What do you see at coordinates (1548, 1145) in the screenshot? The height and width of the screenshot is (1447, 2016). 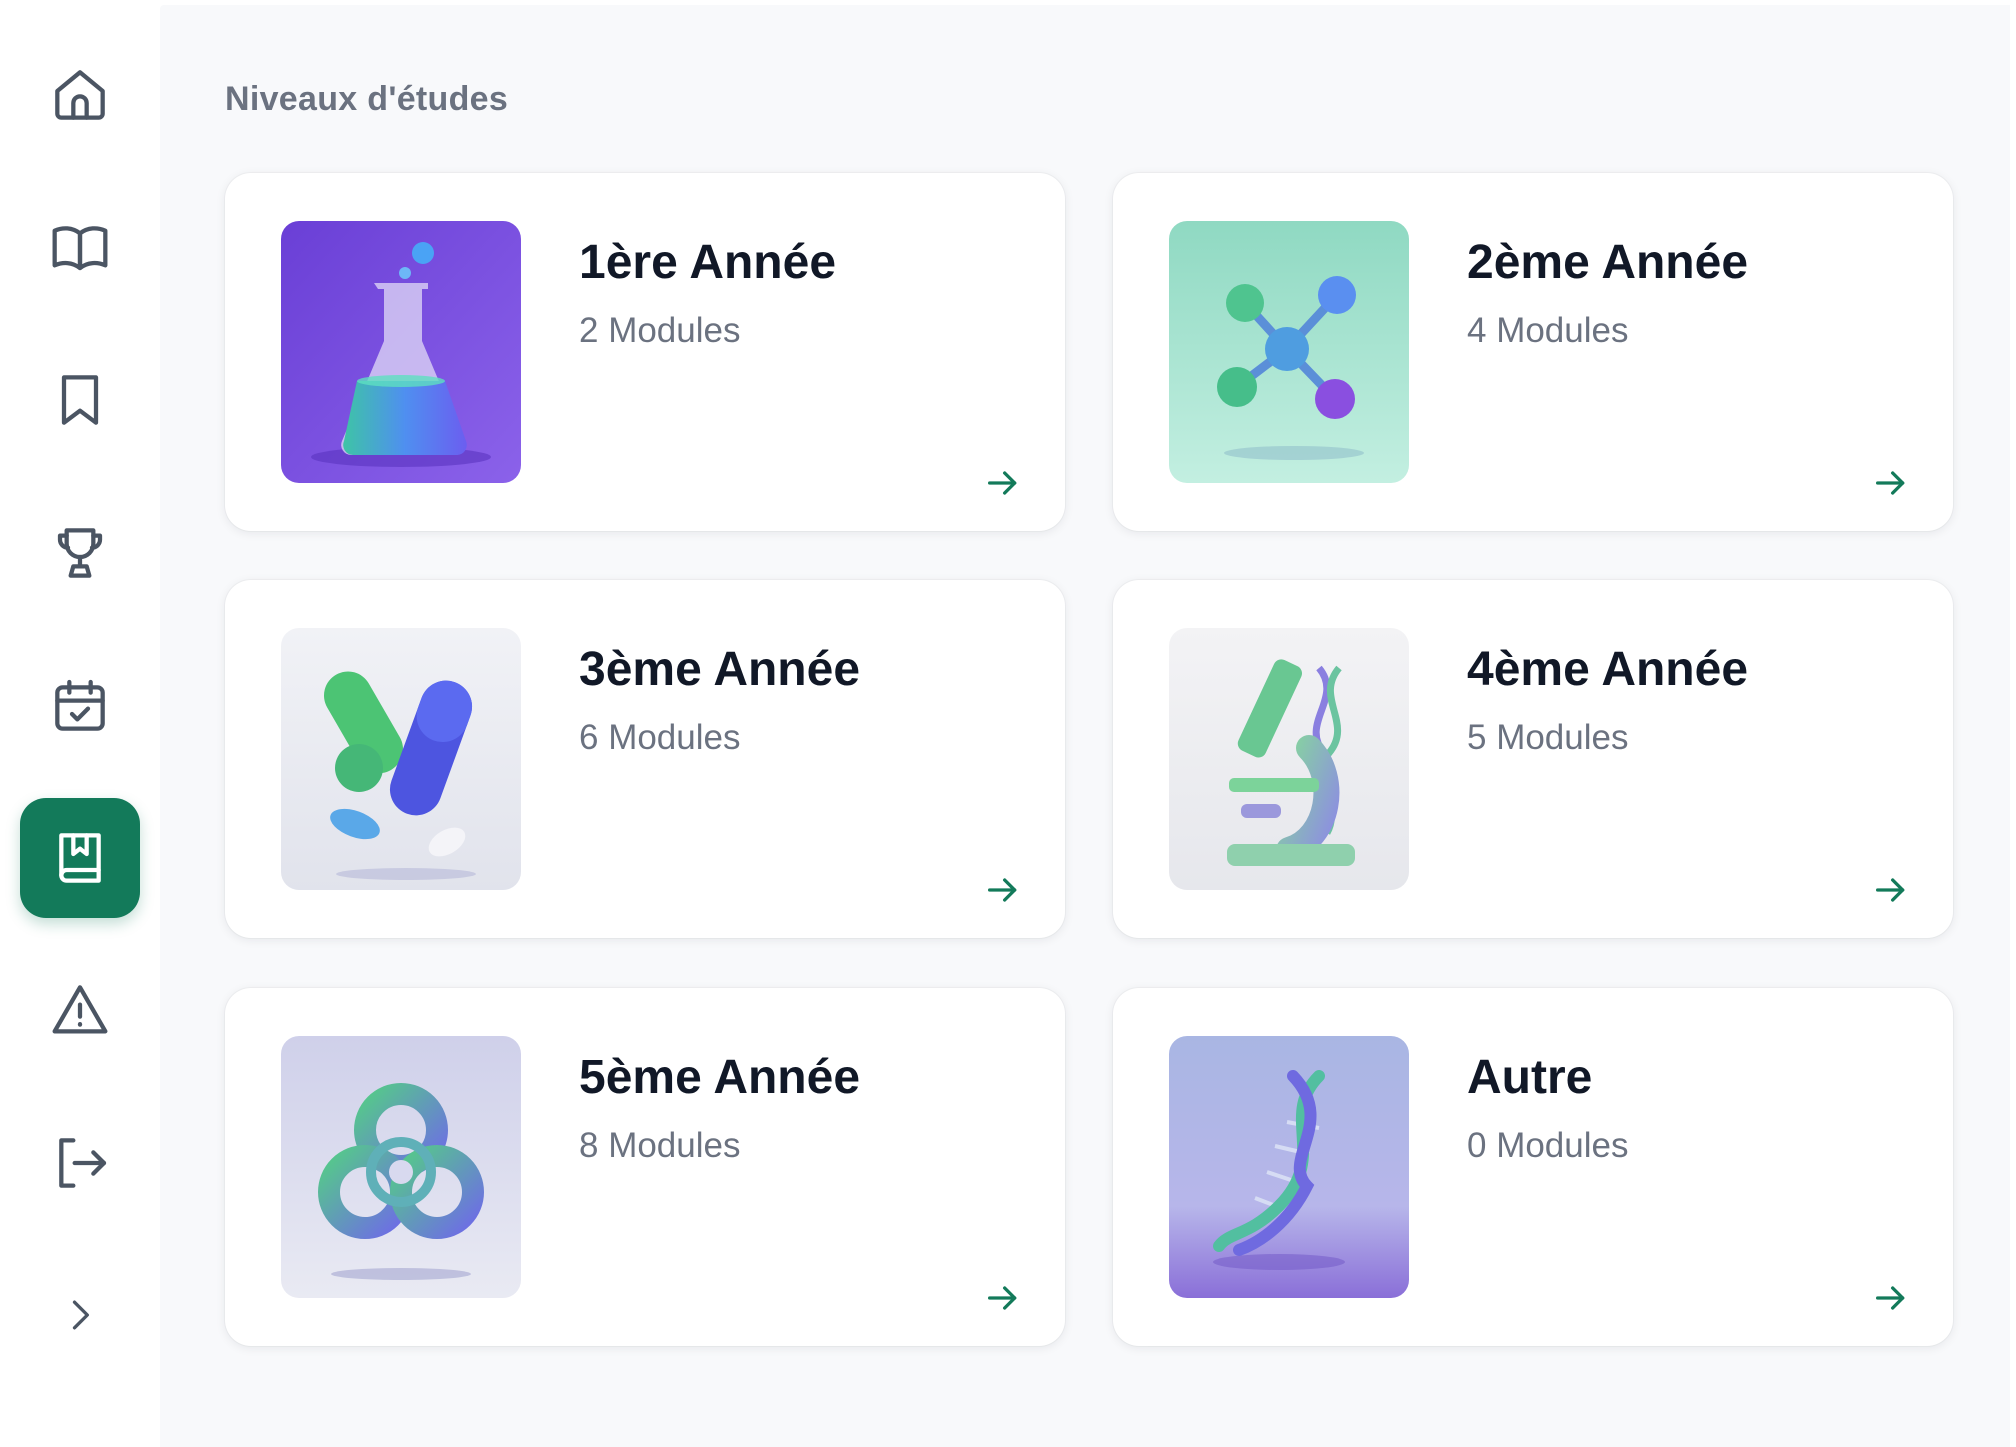 I see `module-count: 0 Modules` at bounding box center [1548, 1145].